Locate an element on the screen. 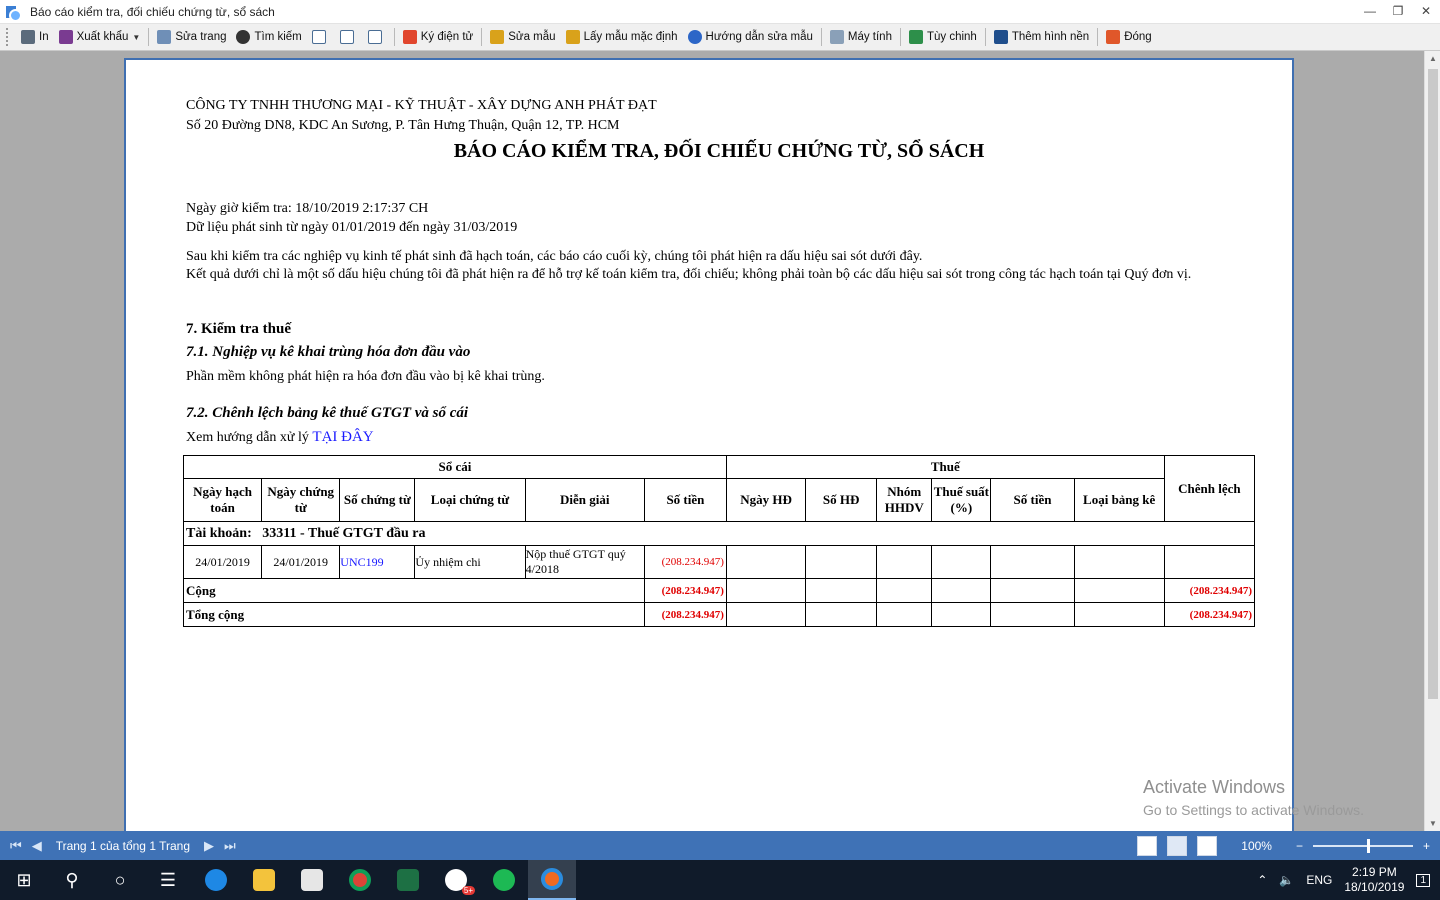  task-view-icon: ☰ is located at coordinates (168, 880).